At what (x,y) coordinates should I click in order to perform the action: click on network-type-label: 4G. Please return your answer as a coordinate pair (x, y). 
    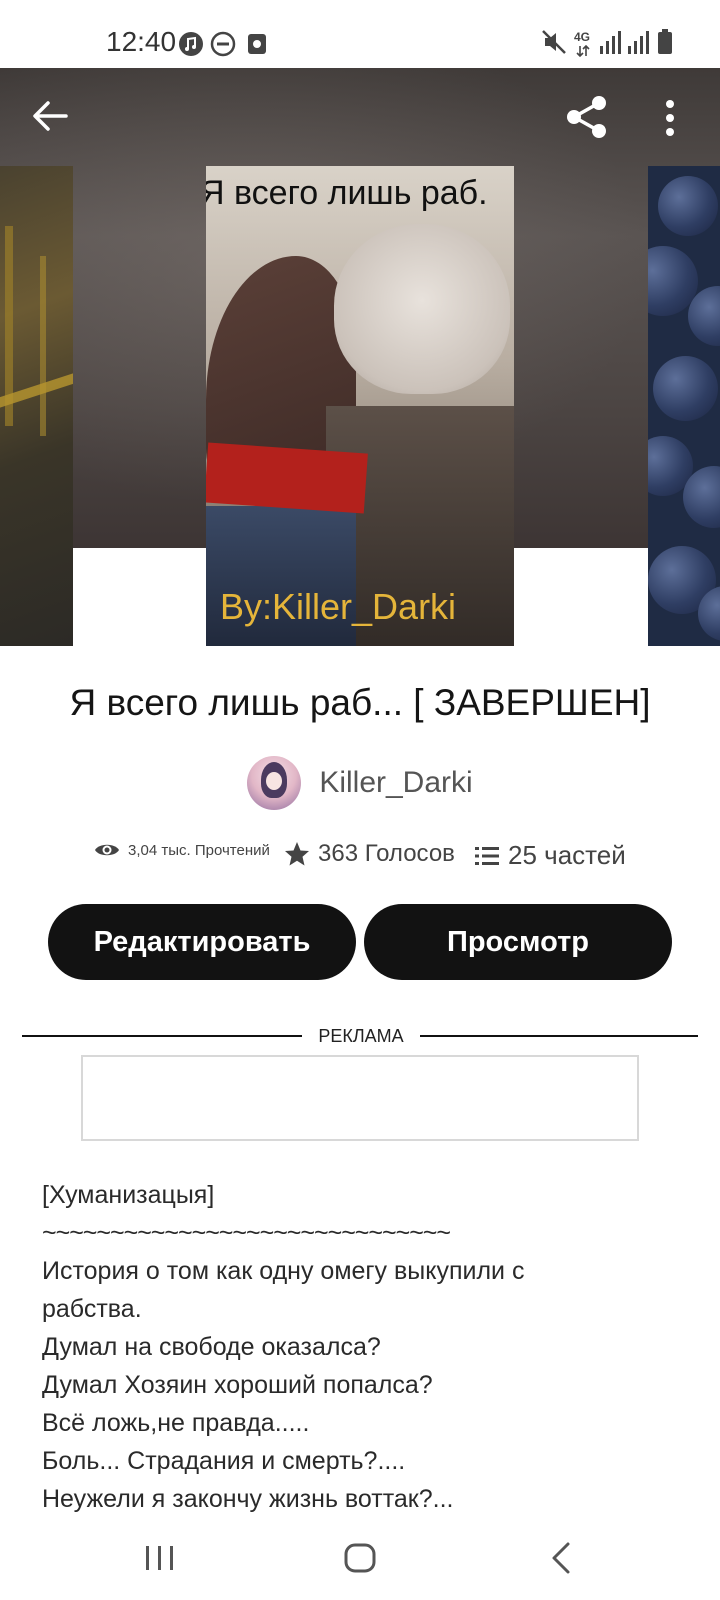
    Looking at the image, I should click on (582, 37).